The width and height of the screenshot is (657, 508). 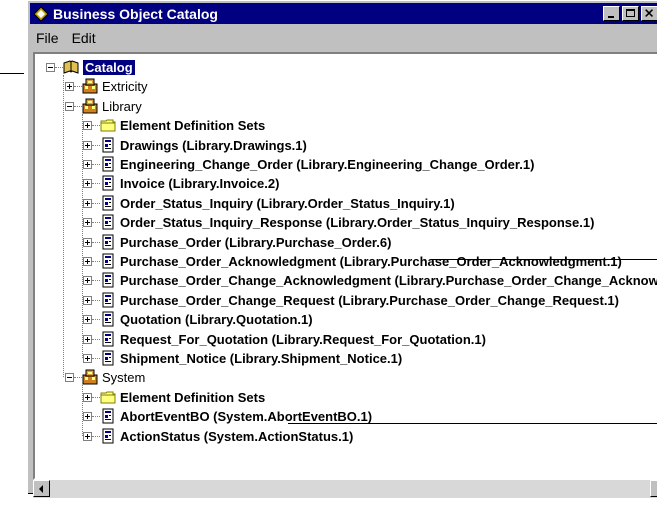 I want to click on tree-item-label: System, so click(x=124, y=377).